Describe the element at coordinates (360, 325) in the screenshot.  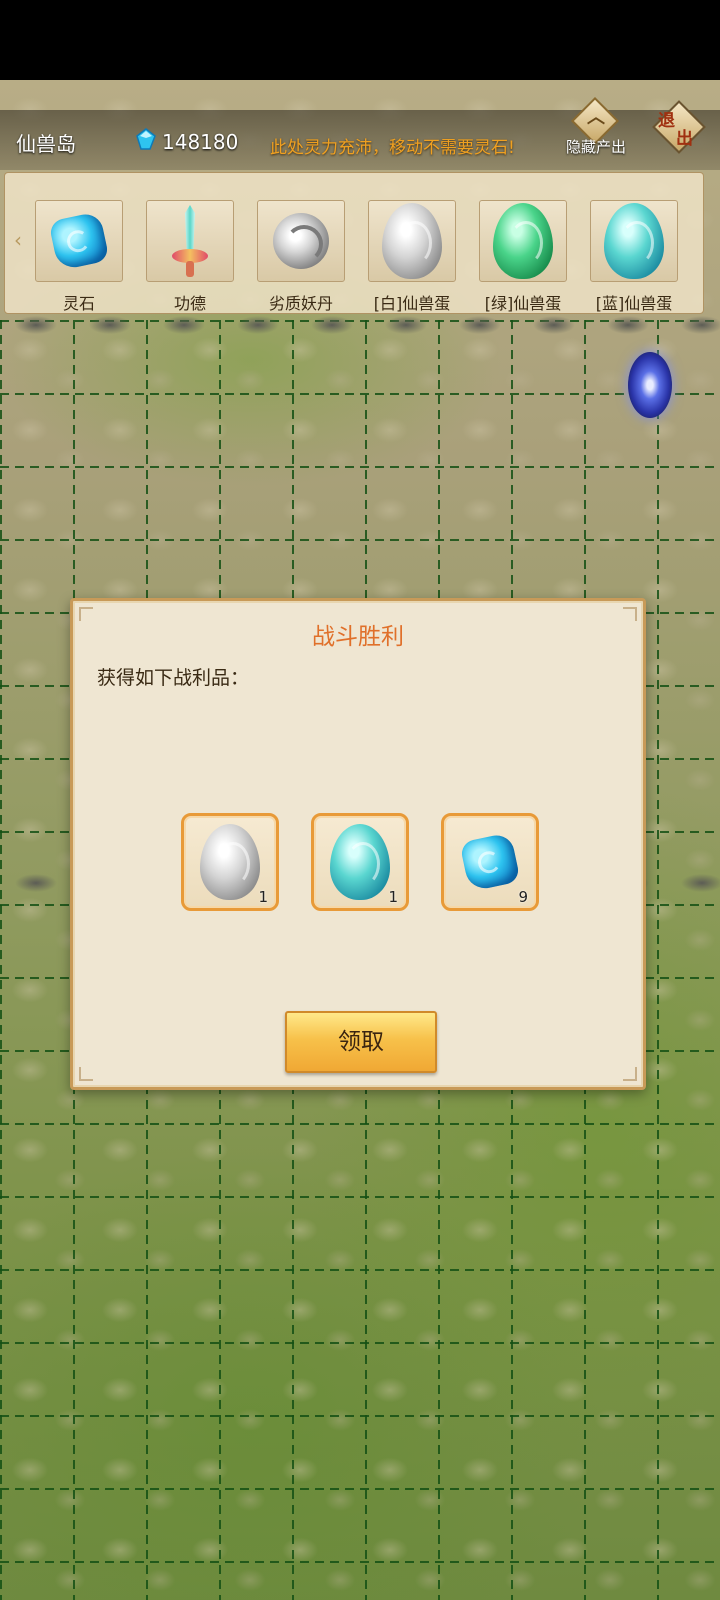
I see `rock-border-top` at that location.